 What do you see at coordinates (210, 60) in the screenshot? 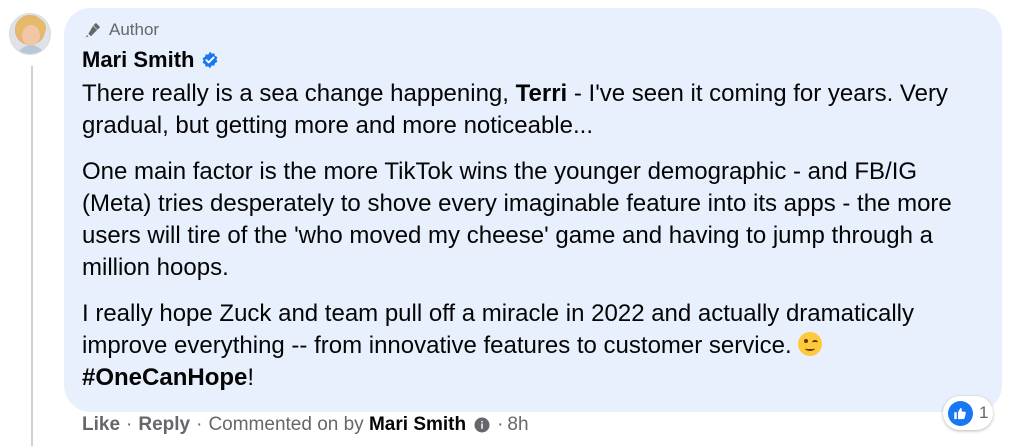
I see `verified-badge-icon` at bounding box center [210, 60].